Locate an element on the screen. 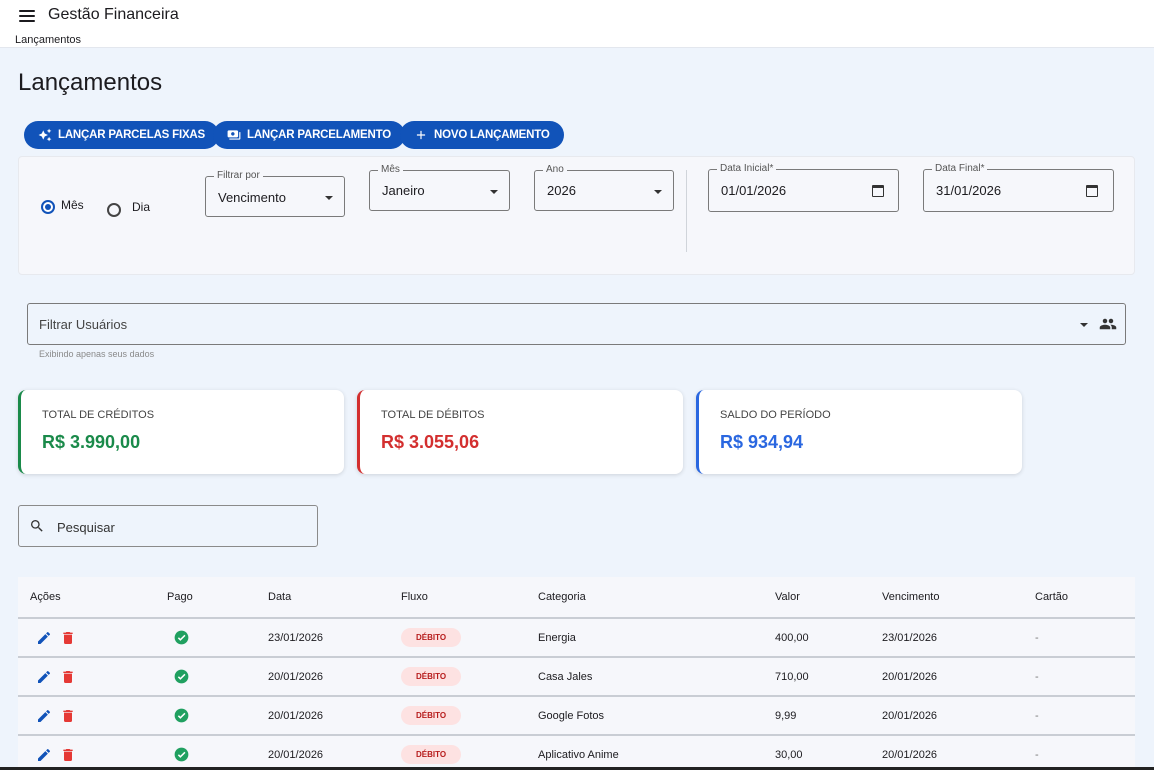 This screenshot has width=1154, height=770. users-filter-helper: Exibindo apenas seus dados is located at coordinates (97, 354).